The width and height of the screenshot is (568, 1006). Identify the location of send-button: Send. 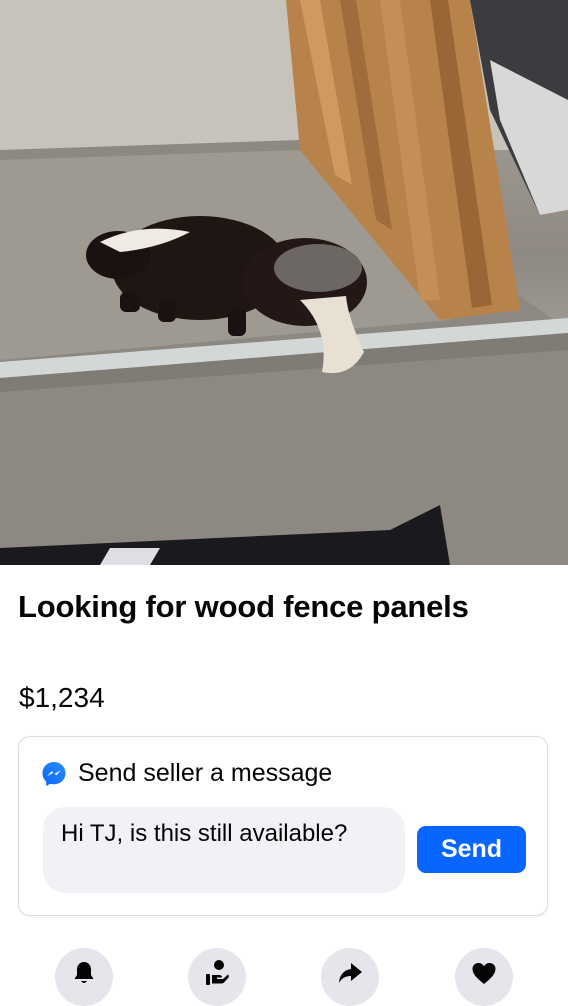
(471, 849).